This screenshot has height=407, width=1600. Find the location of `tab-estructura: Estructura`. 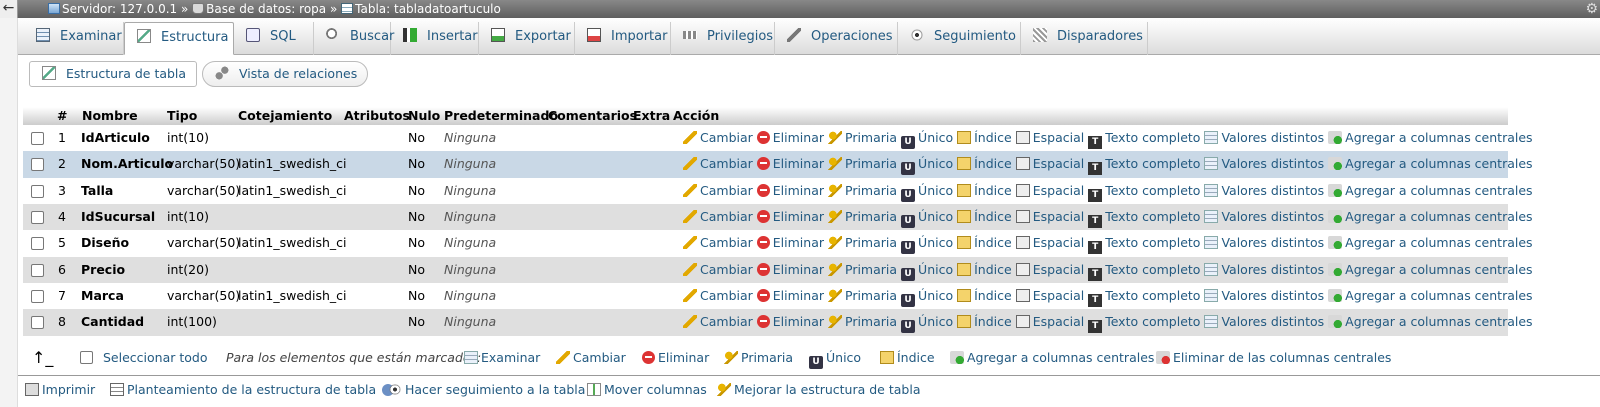

tab-estructura: Estructura is located at coordinates (179, 38).